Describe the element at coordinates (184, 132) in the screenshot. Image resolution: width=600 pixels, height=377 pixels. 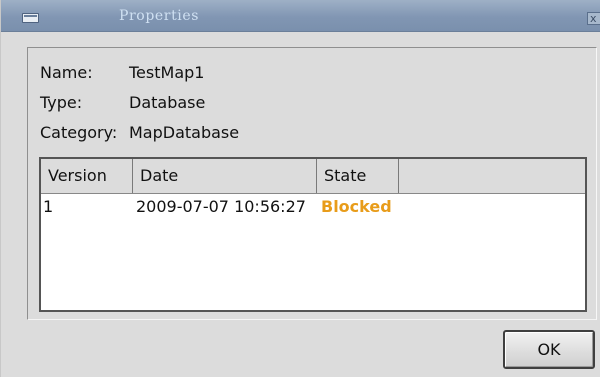
I see `category-value: MapDatabase` at that location.